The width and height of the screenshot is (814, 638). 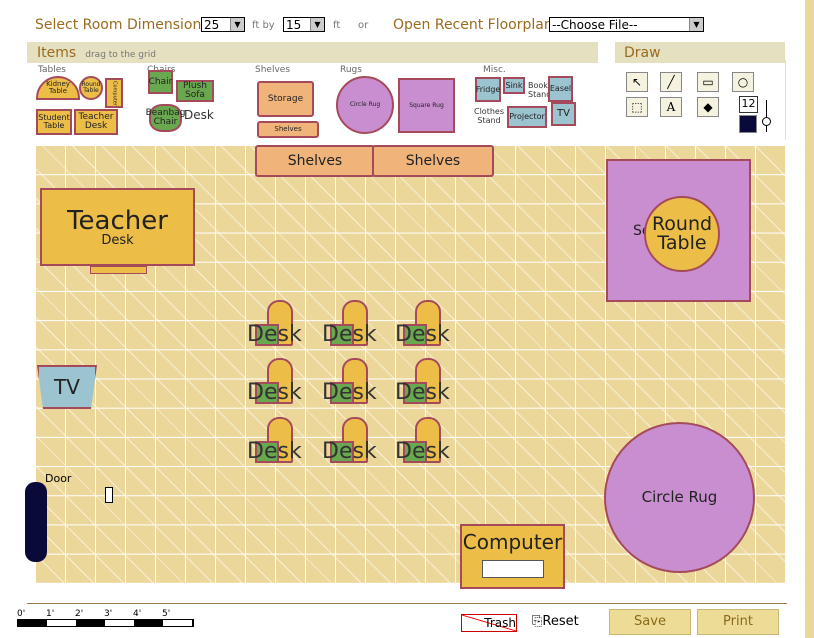 I want to click on save-button: Save, so click(x=650, y=622).